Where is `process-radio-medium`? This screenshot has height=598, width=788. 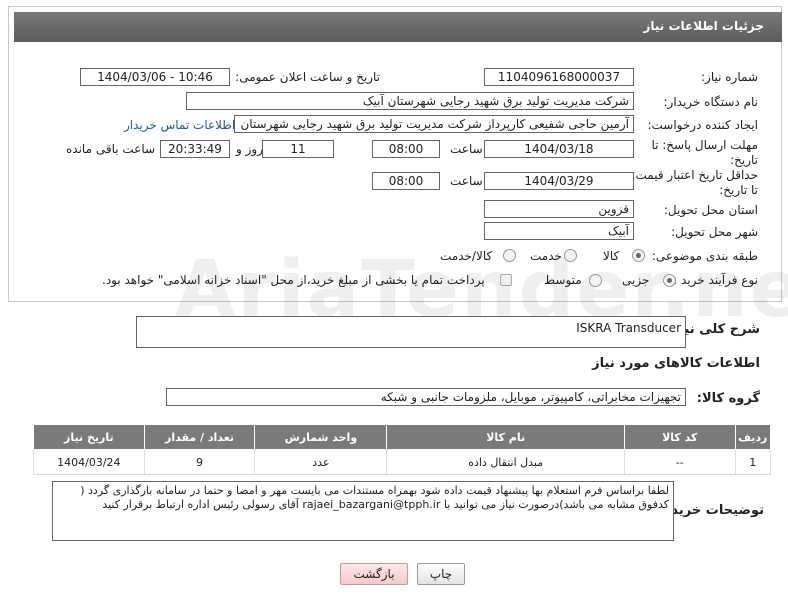 process-radio-medium is located at coordinates (595, 280).